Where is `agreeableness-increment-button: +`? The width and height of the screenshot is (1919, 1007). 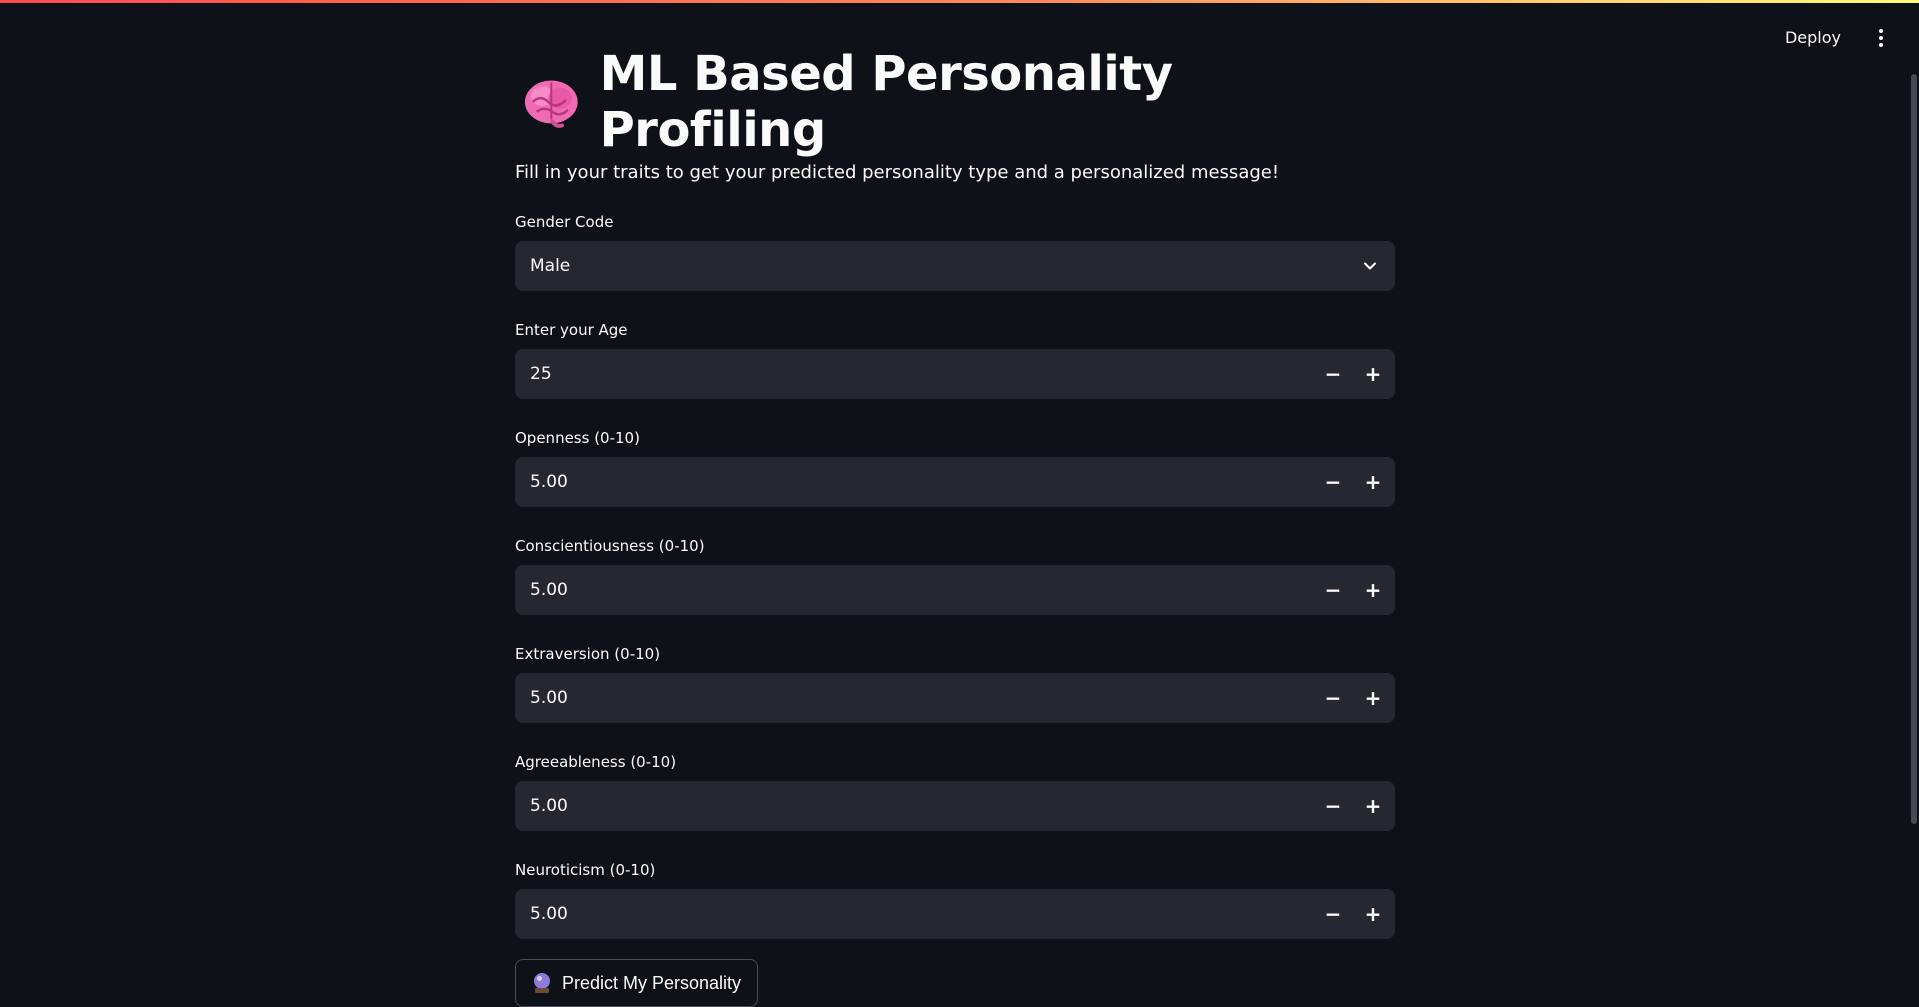 agreeableness-increment-button: + is located at coordinates (1373, 806).